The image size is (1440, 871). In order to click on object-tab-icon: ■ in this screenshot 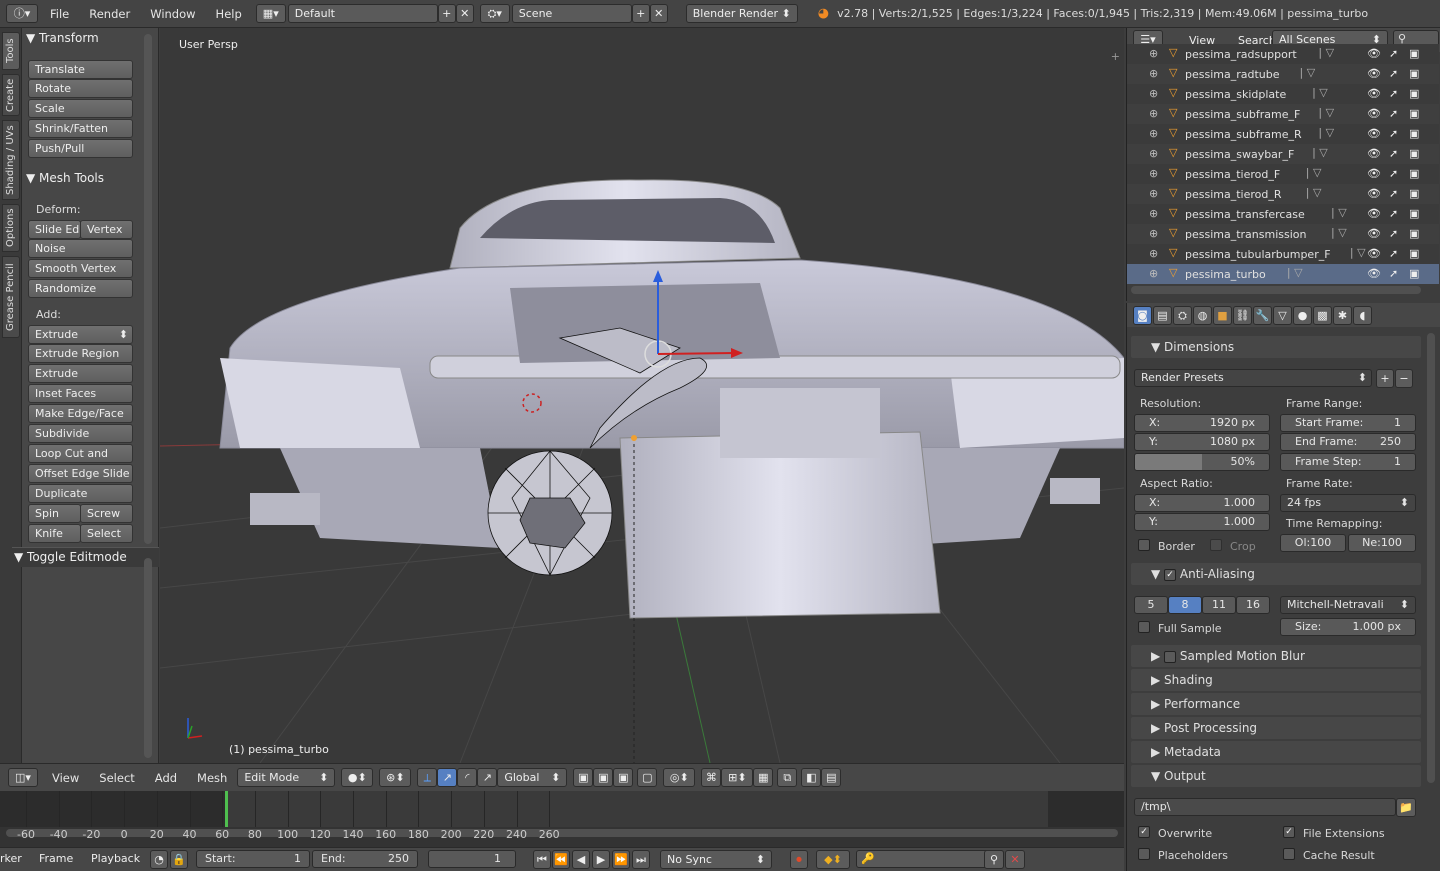, I will do `click(1222, 315)`.